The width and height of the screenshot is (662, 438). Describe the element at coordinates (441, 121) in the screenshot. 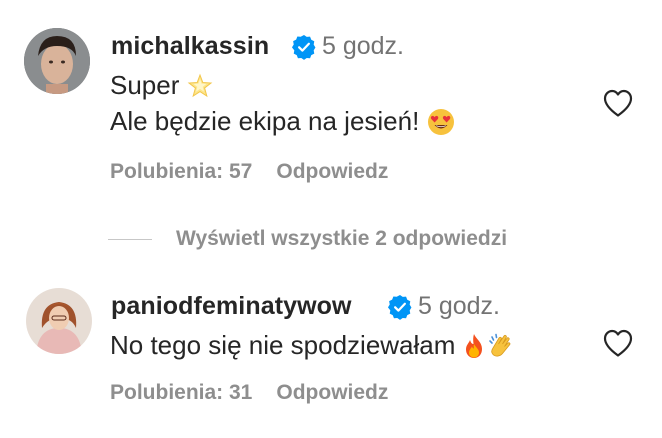

I see `heart-eyes-icon` at that location.